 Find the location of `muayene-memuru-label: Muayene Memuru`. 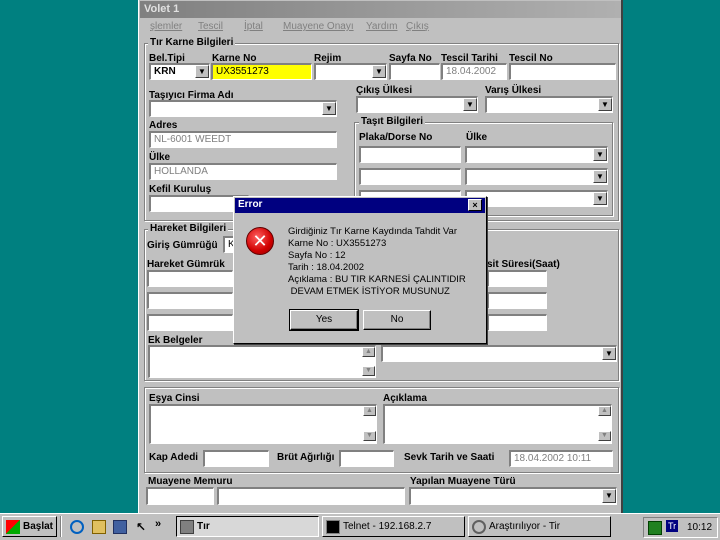

muayene-memuru-label: Muayene Memuru is located at coordinates (190, 481).